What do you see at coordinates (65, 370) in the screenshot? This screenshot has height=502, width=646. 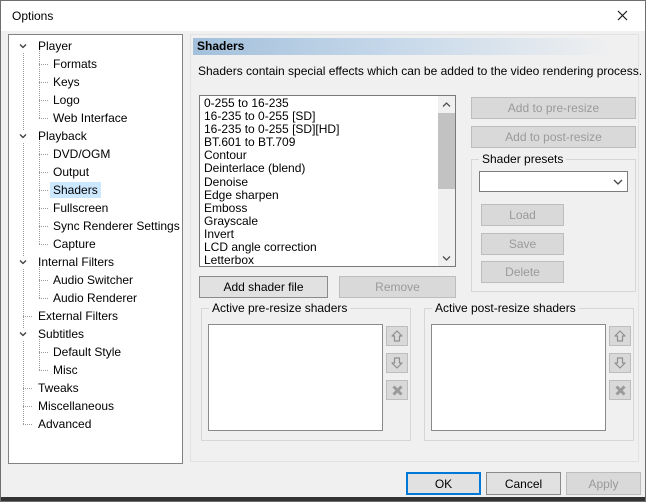 I see `tree-item-label: Misc` at bounding box center [65, 370].